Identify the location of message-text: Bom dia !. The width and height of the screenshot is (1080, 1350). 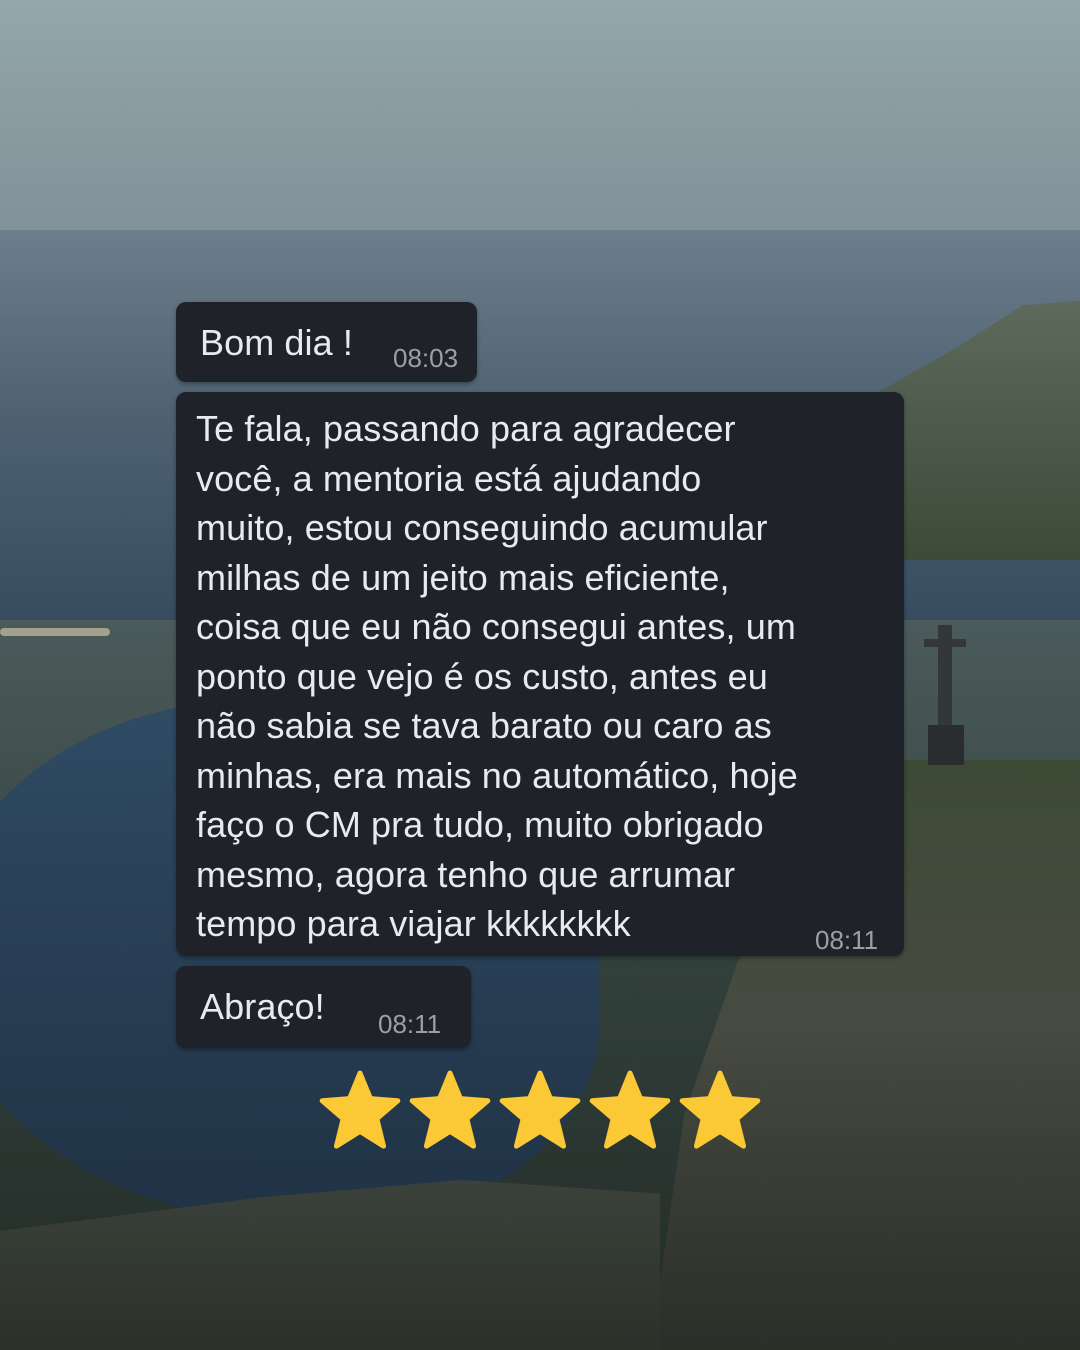
(276, 342).